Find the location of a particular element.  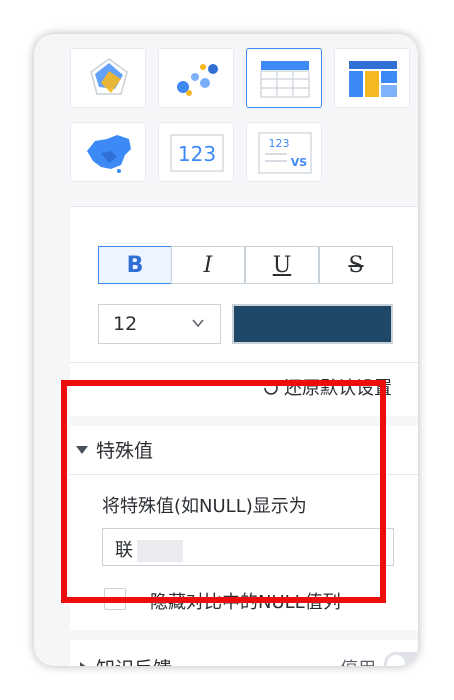

chevron-down-icon is located at coordinates (198, 323).